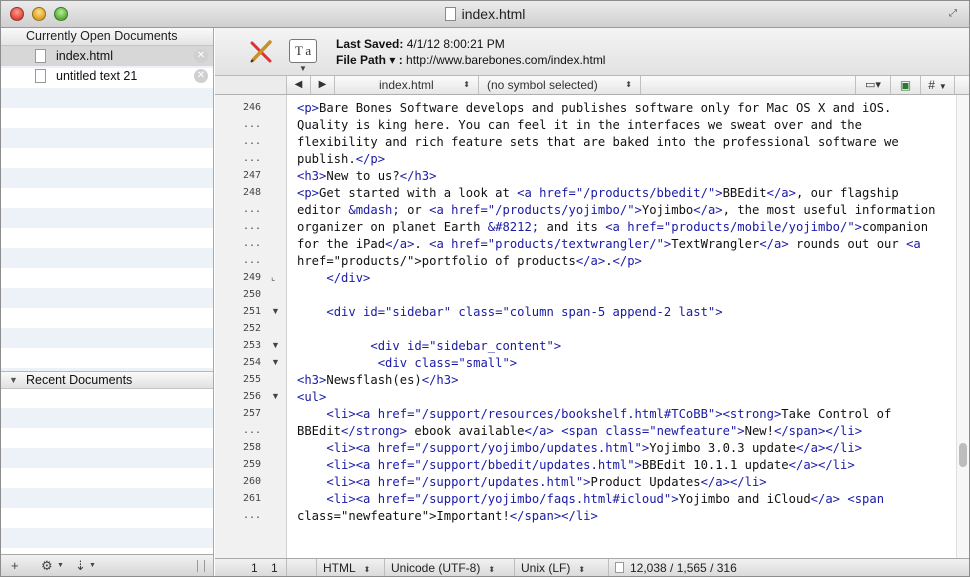  I want to click on code-line: <div class="small">, so click(407, 363).